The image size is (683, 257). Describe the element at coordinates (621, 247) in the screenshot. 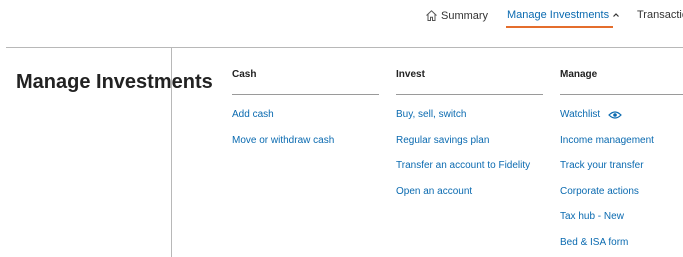

I see `bed-isa-form-link: Bed & ISA form` at that location.